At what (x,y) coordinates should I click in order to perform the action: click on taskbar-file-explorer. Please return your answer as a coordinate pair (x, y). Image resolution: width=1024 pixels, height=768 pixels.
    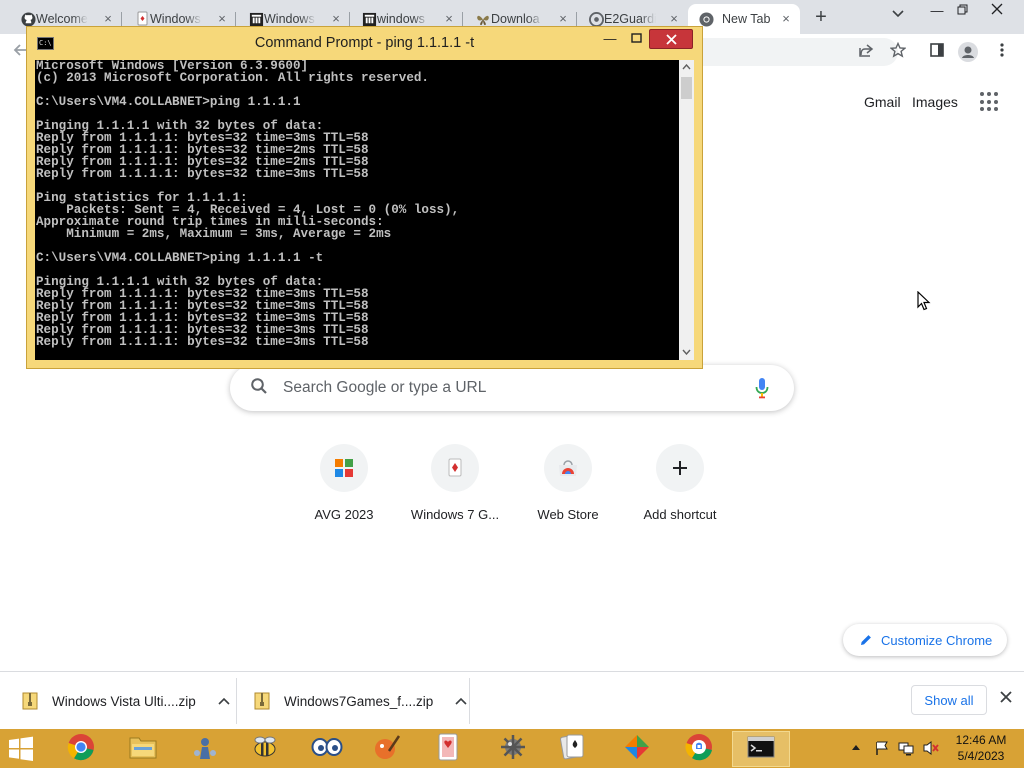
    Looking at the image, I should click on (143, 749).